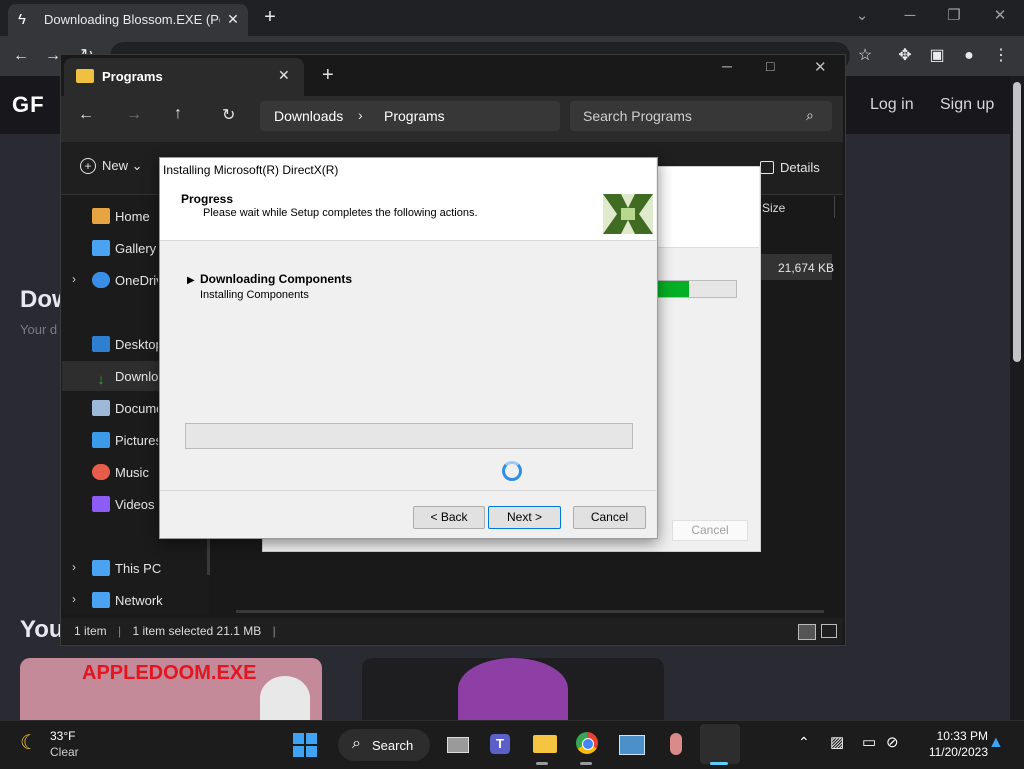  I want to click on horizontal-scrollbar, so click(530, 611).